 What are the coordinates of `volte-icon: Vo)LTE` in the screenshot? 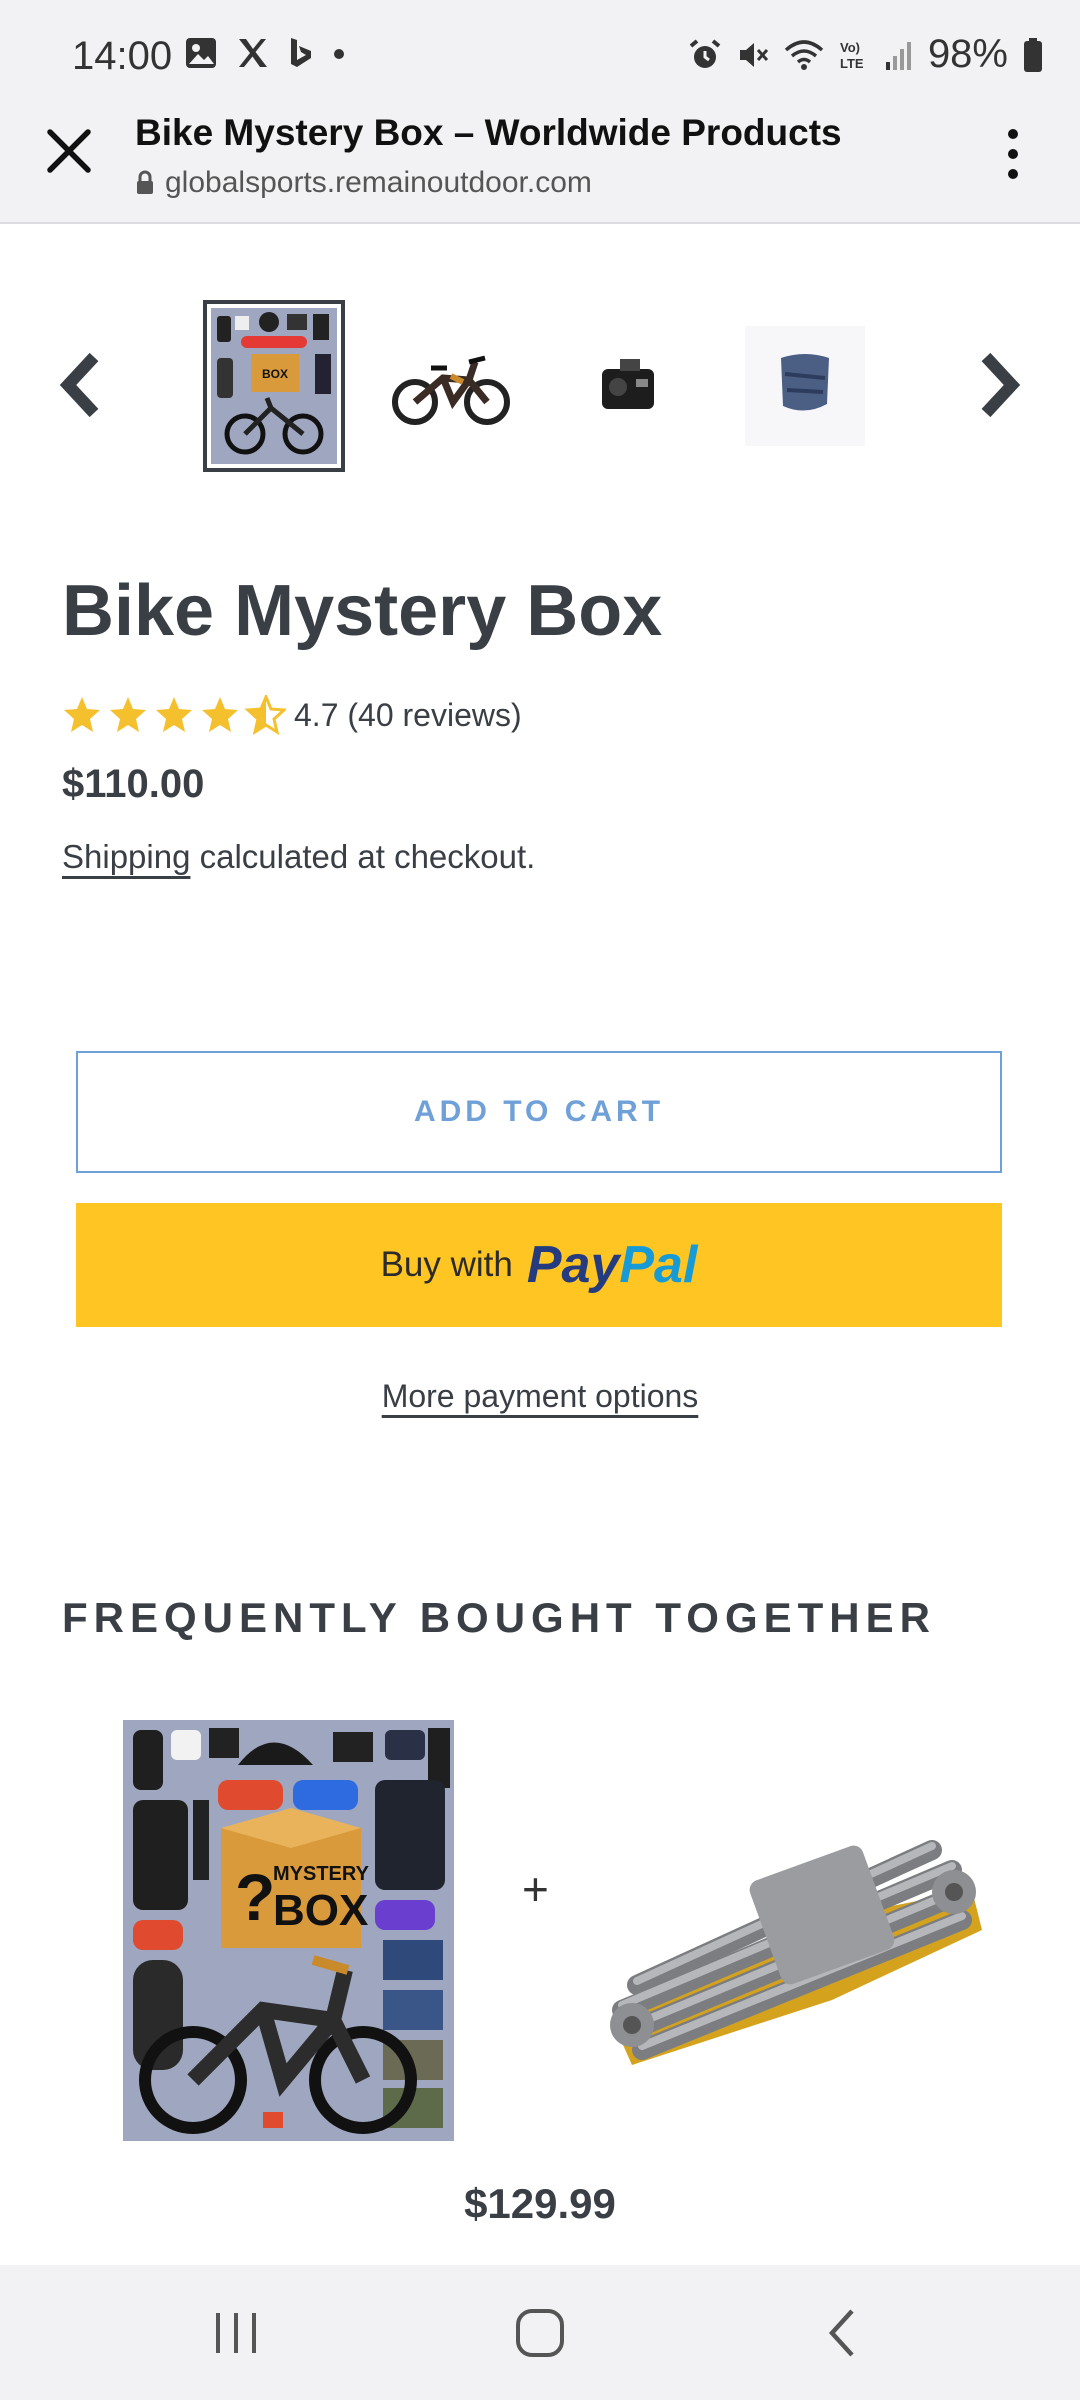 It's located at (852, 55).